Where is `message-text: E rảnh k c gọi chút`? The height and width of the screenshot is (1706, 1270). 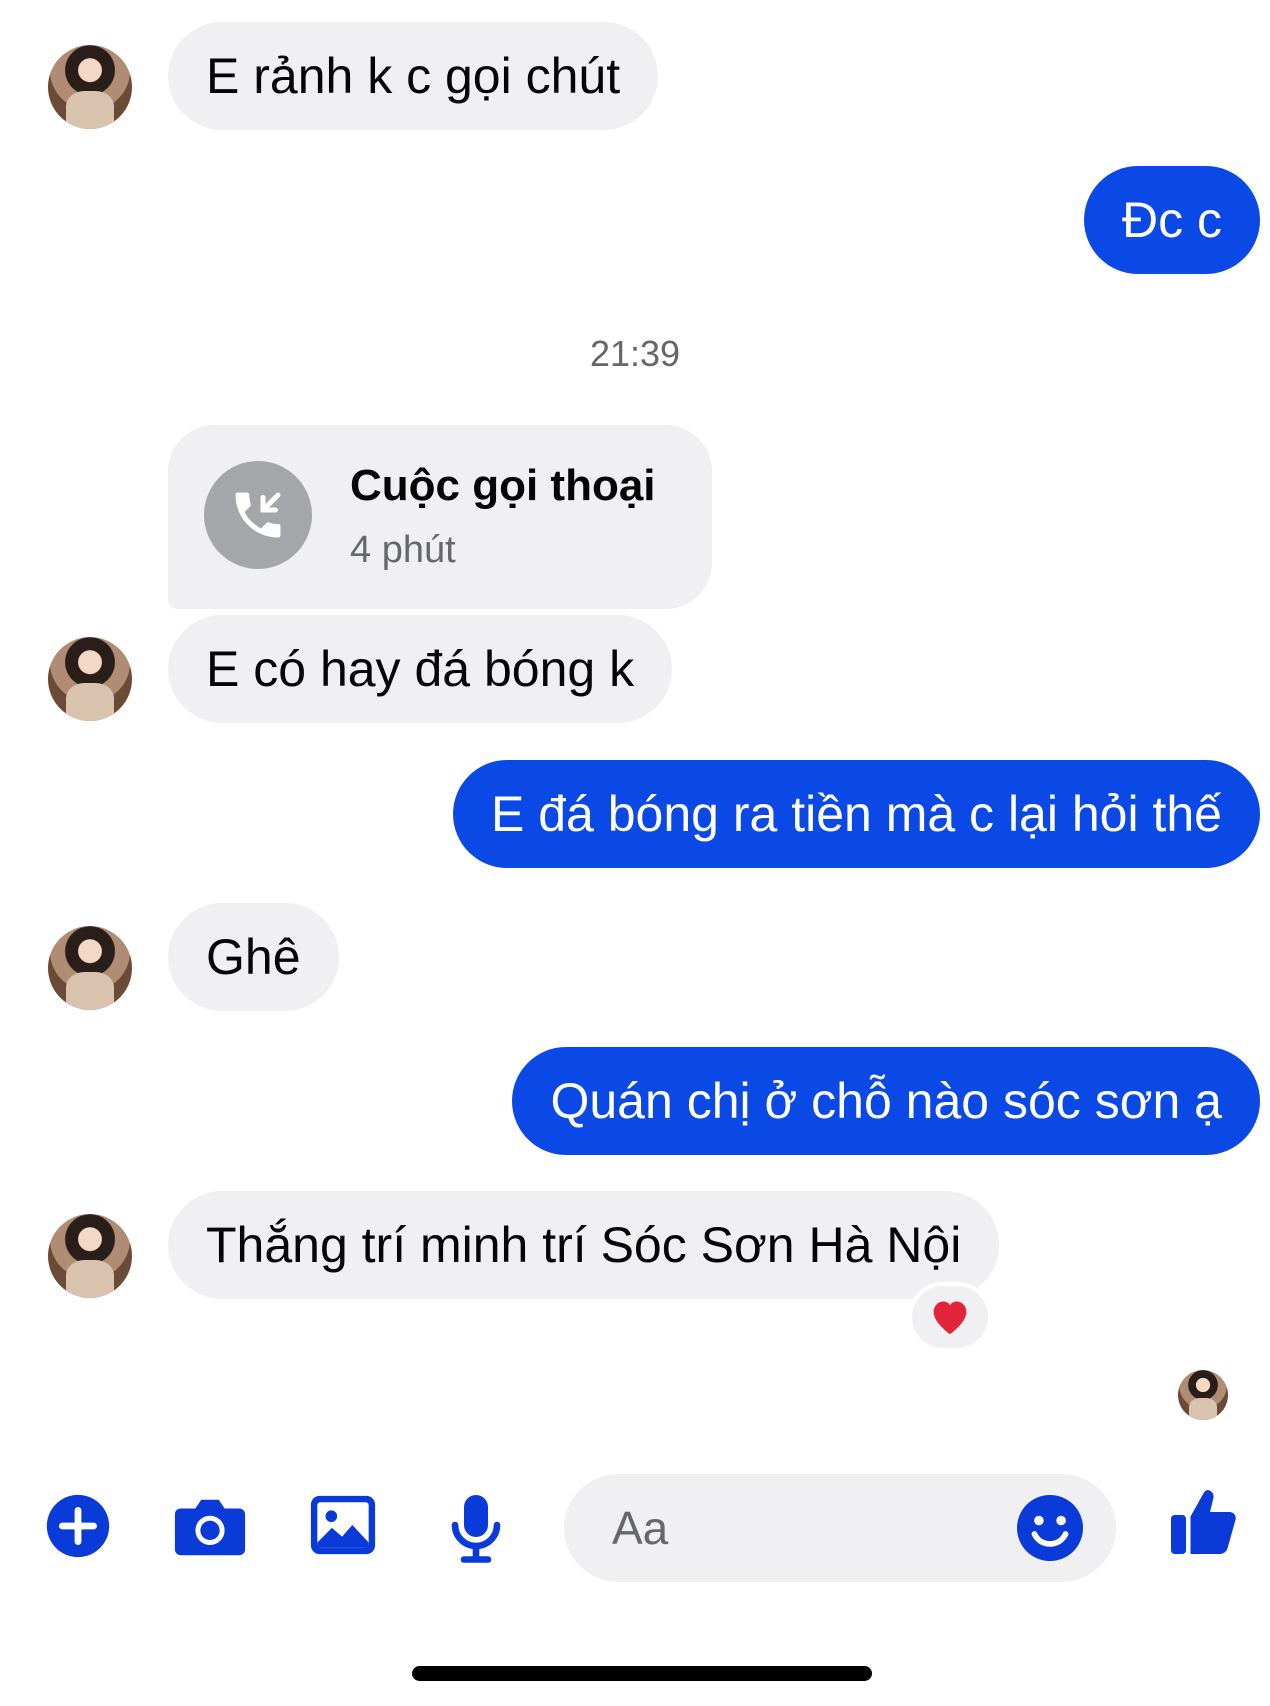 message-text: E rảnh k c gọi chút is located at coordinates (413, 76).